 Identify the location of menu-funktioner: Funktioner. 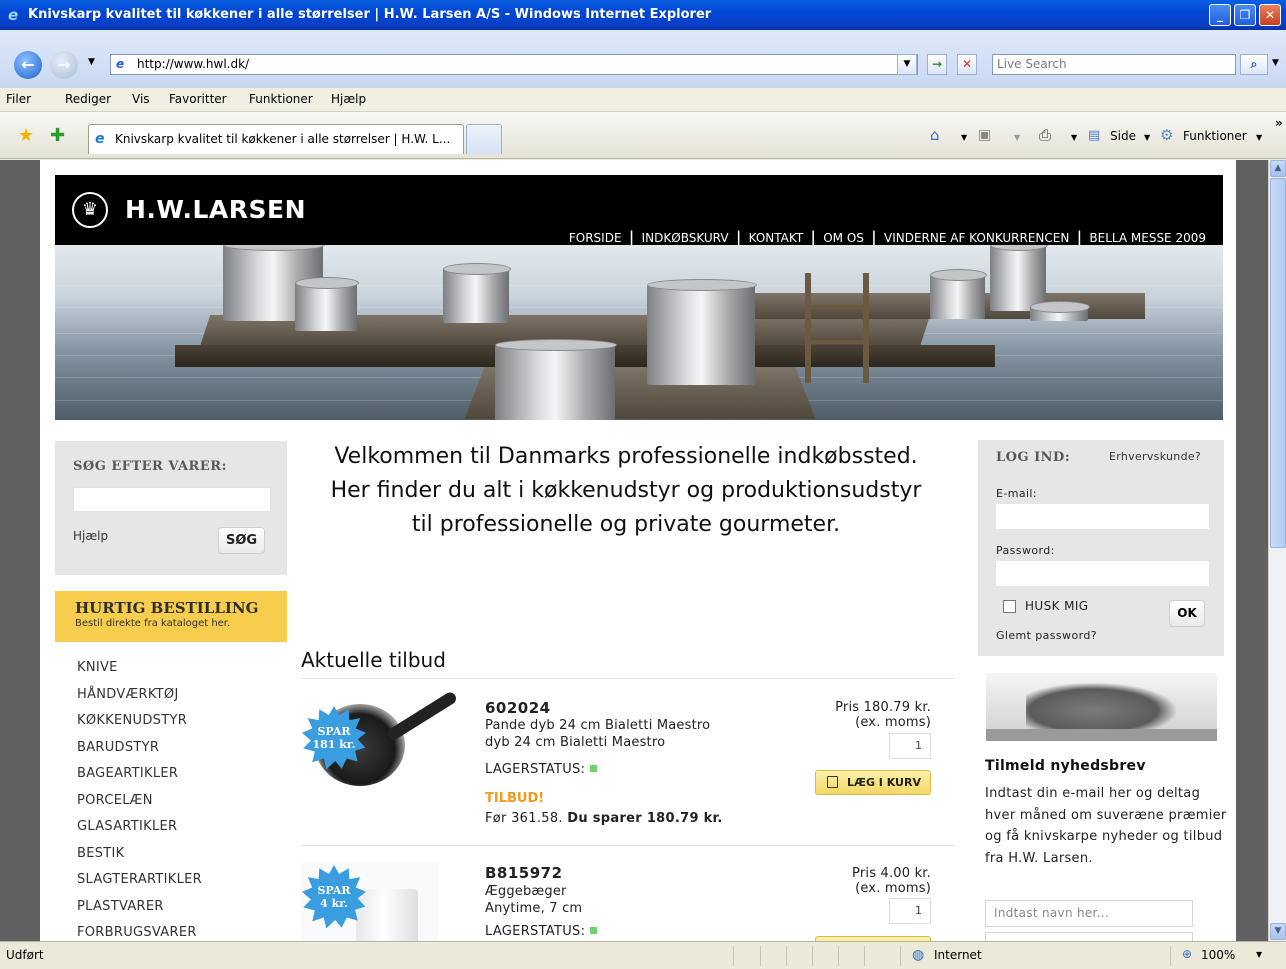
(281, 99).